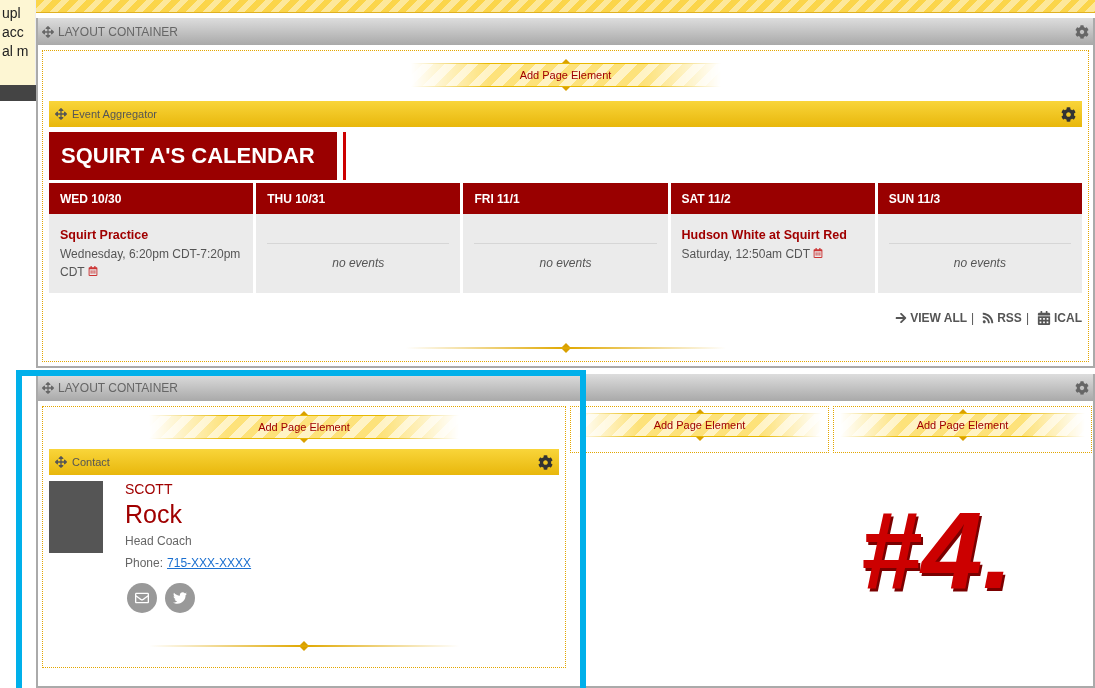 Image resolution: width=1095 pixels, height=688 pixels. I want to click on phone-link: 715-XXX-XXXX, so click(209, 563).